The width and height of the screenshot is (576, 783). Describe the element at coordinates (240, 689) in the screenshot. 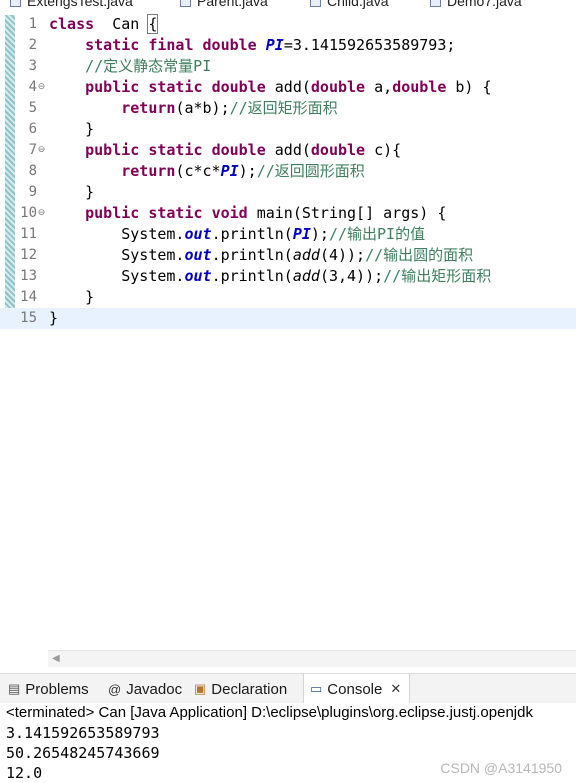

I see `tab-declaration: ▣ Declaration` at that location.